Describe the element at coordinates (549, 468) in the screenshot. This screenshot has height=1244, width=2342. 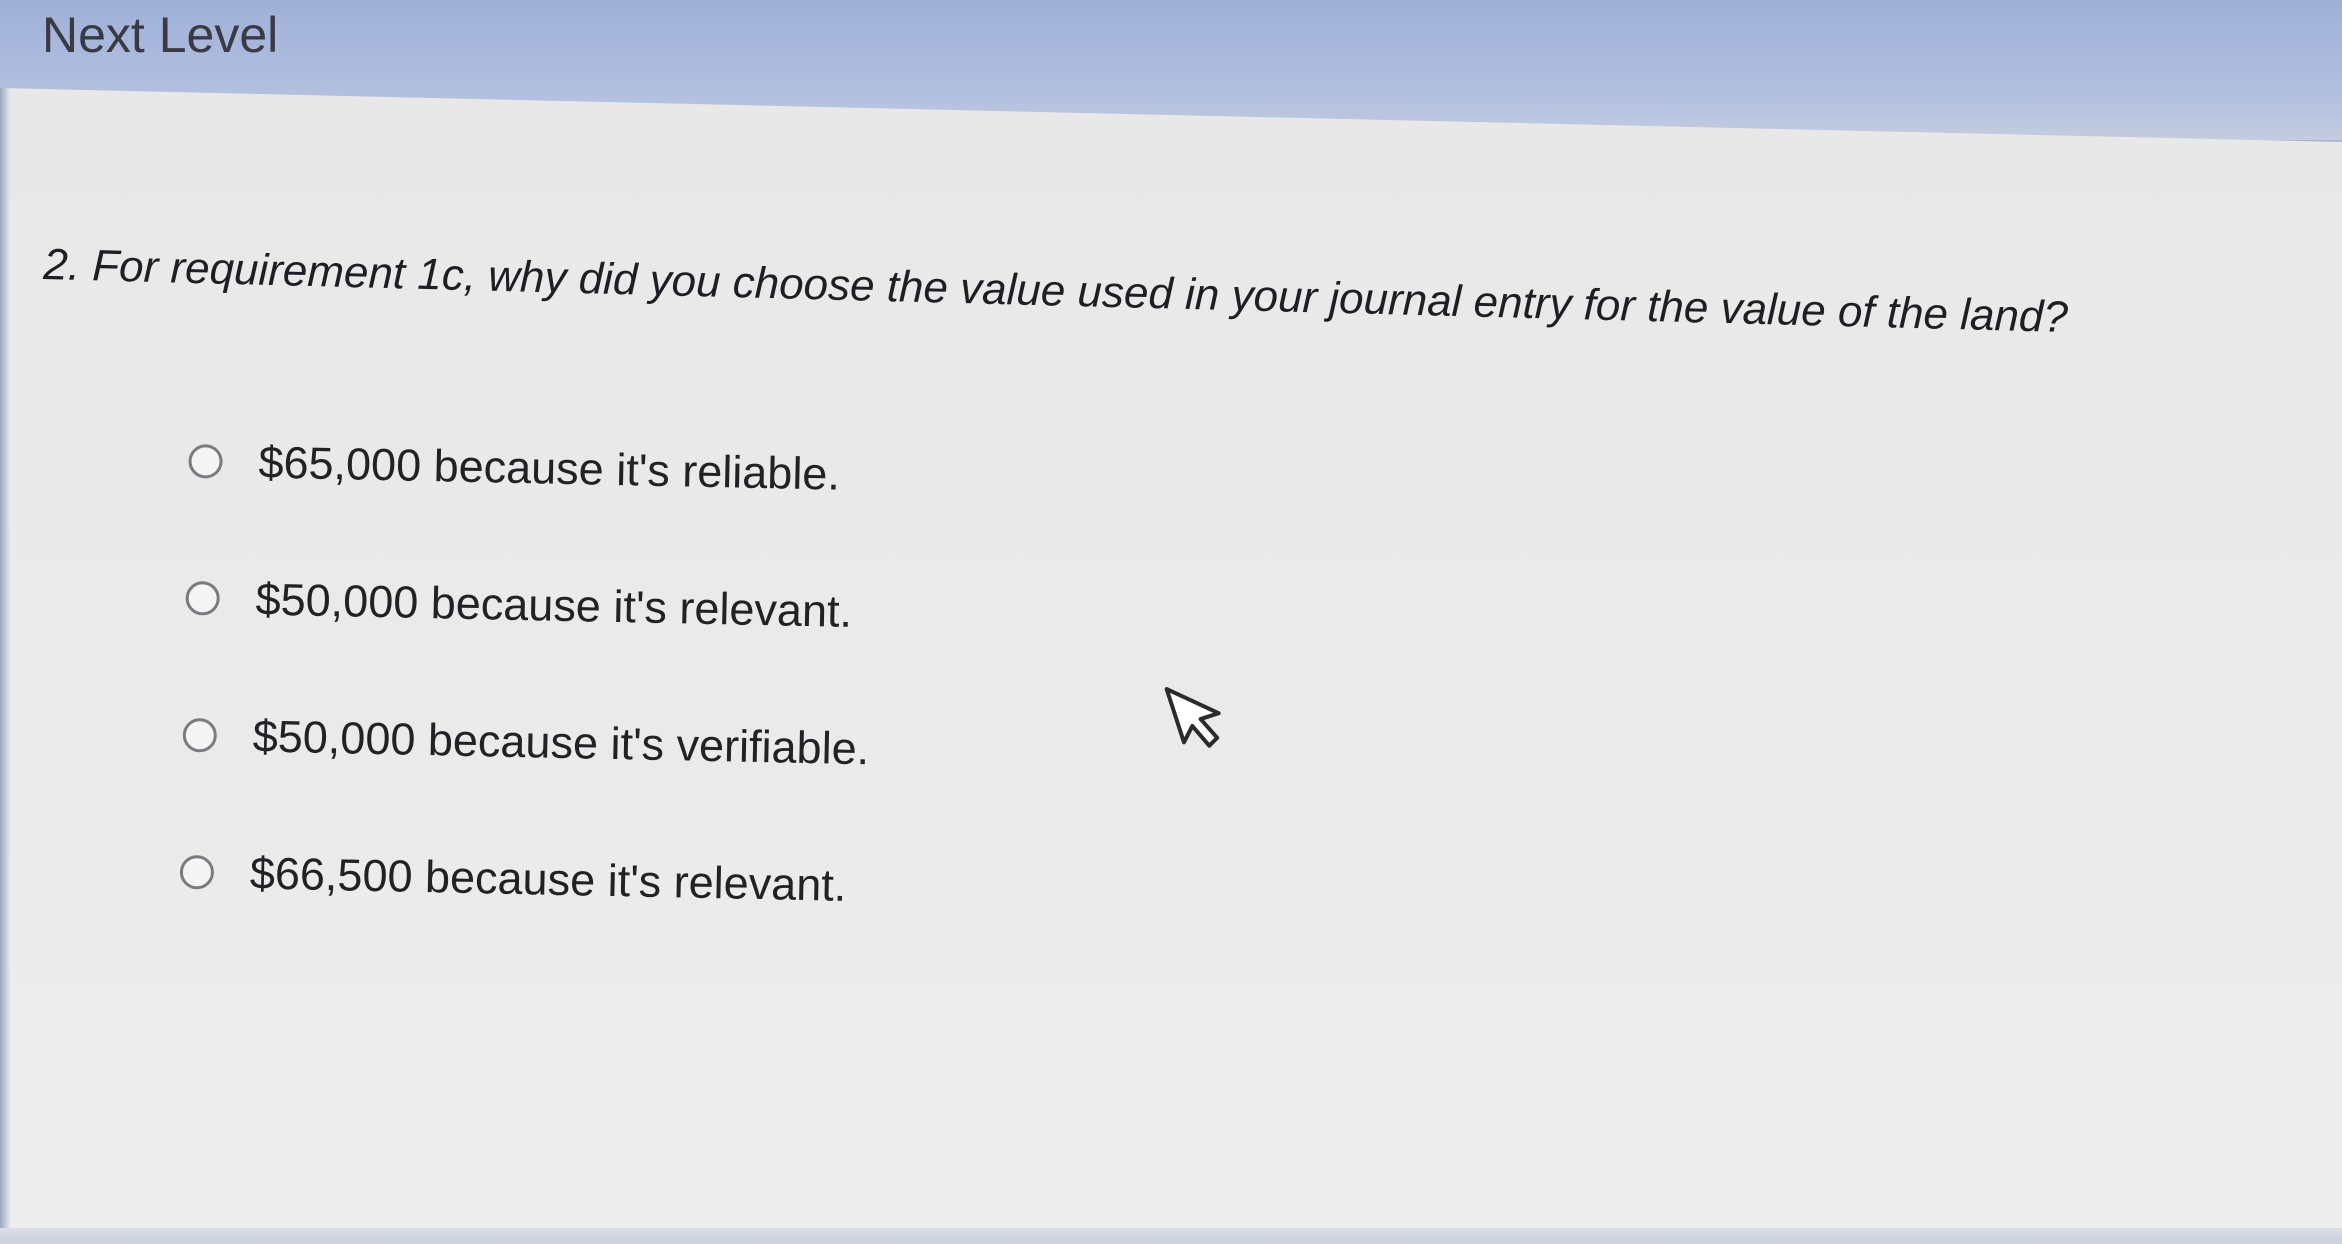
I see `option-label: $65,000 because it's reliable.` at that location.